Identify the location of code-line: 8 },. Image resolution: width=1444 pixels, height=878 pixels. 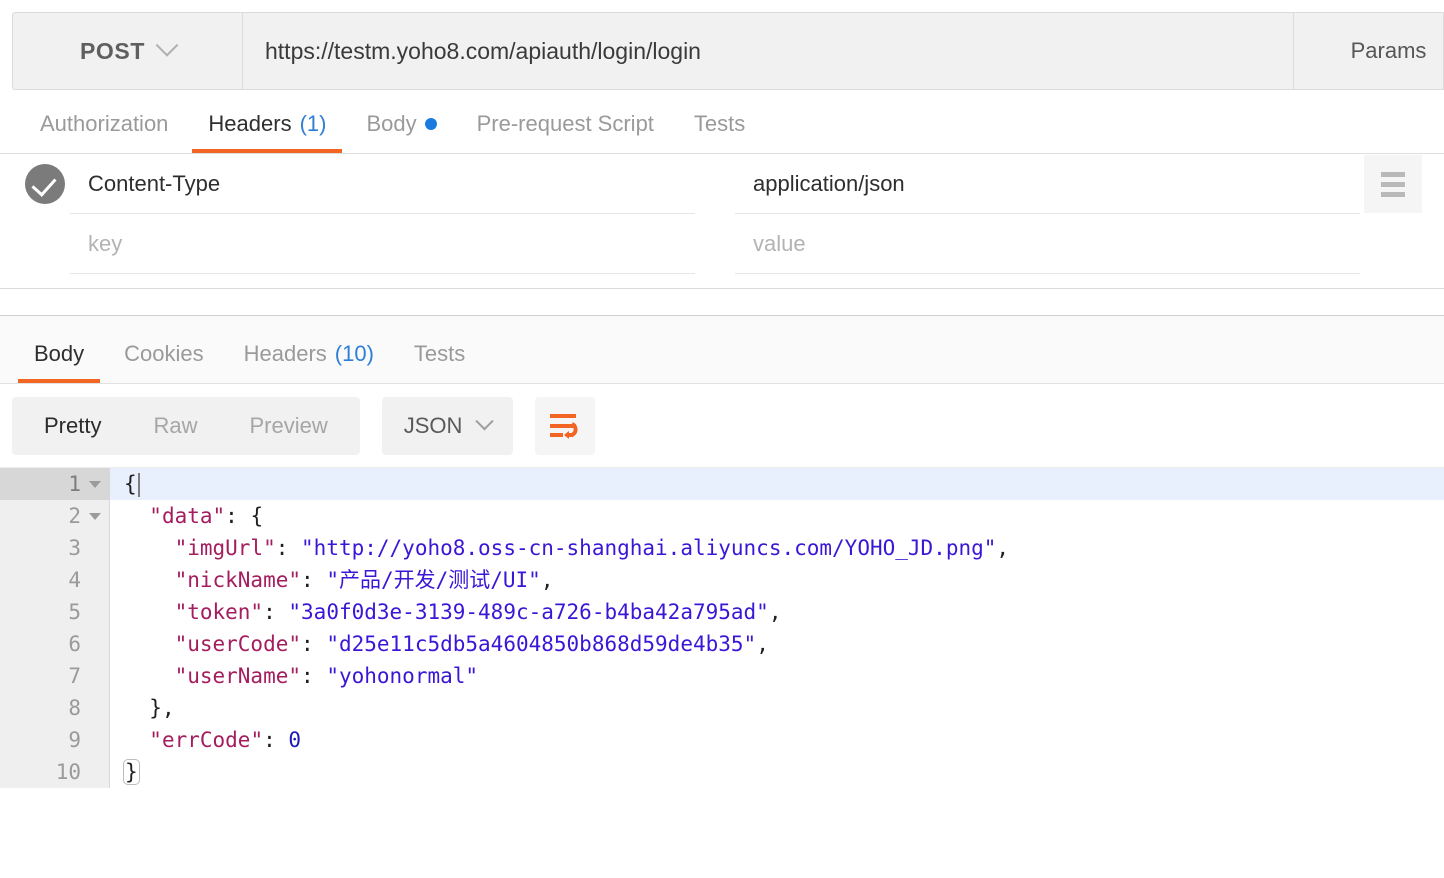
(722, 708).